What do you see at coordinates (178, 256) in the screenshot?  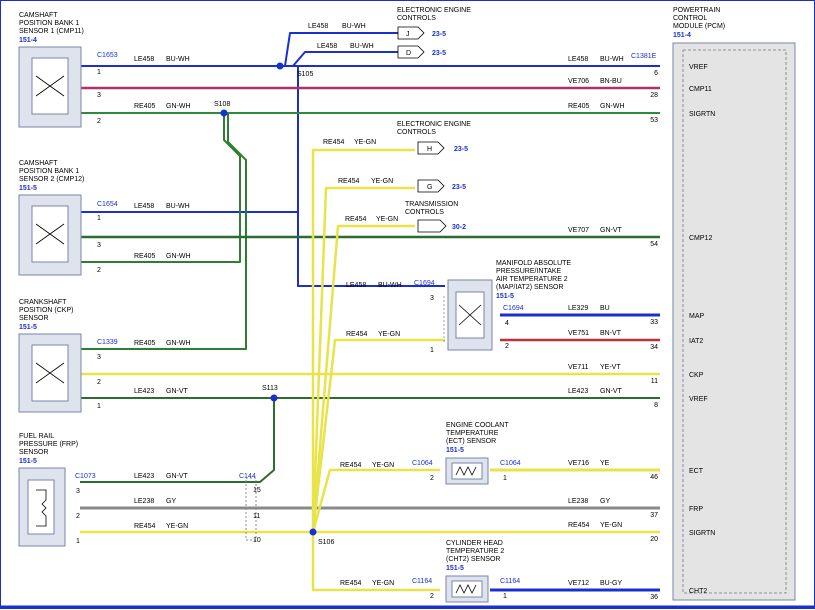 I see `svg-text: GN-WH` at bounding box center [178, 256].